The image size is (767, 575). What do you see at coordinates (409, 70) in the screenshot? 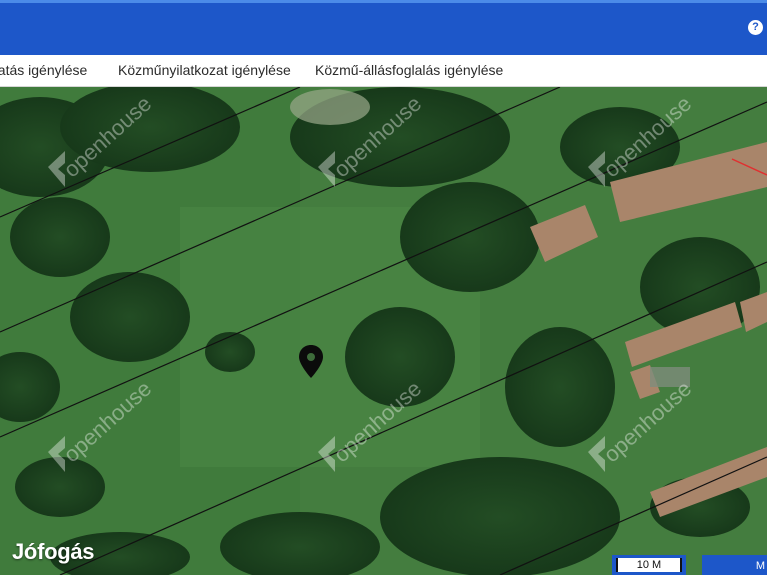
I see `tab-utility-position: Közmű-állásfoglalás igénylése` at bounding box center [409, 70].